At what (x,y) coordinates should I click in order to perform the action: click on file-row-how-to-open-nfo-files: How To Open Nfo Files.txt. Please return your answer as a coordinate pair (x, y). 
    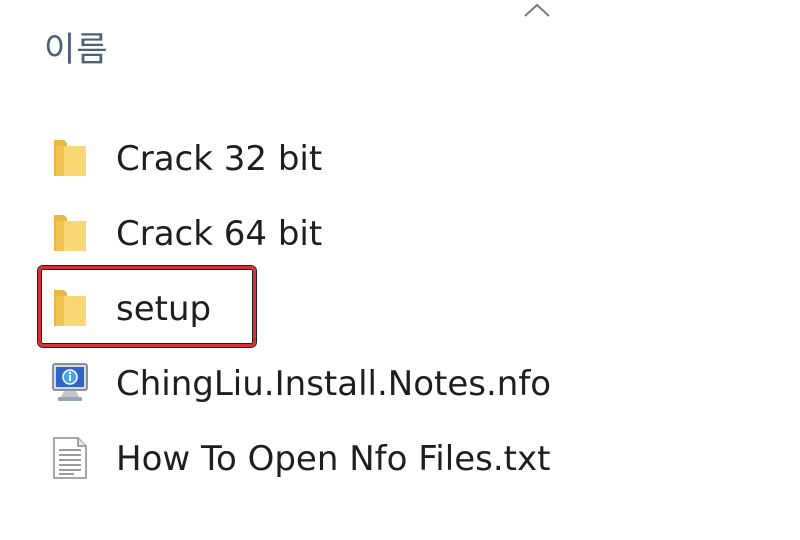
    Looking at the image, I should click on (400, 459).